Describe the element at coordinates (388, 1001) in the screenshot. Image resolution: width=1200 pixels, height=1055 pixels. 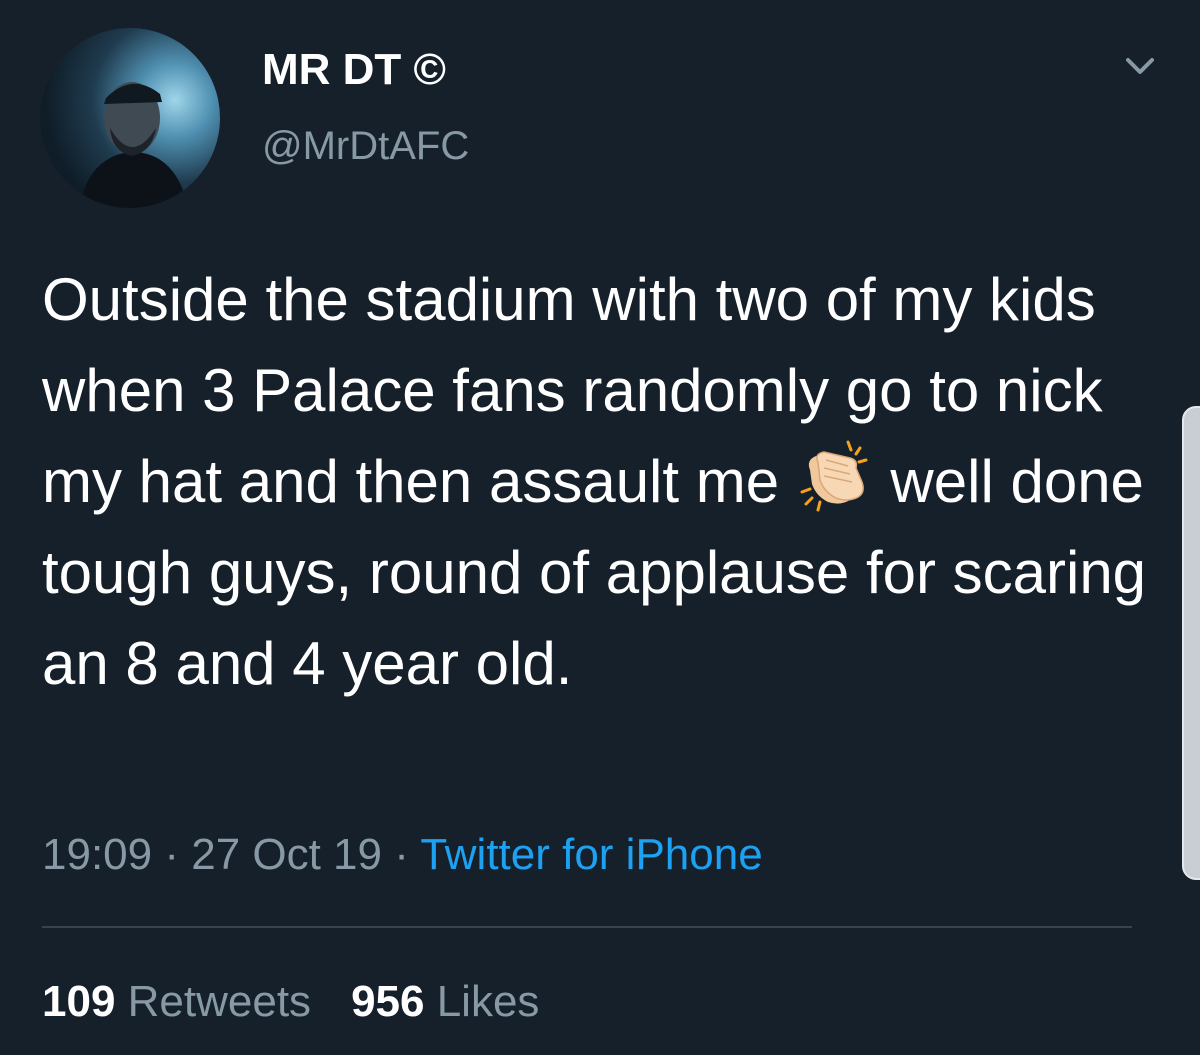
I see `likes-count: 956` at that location.